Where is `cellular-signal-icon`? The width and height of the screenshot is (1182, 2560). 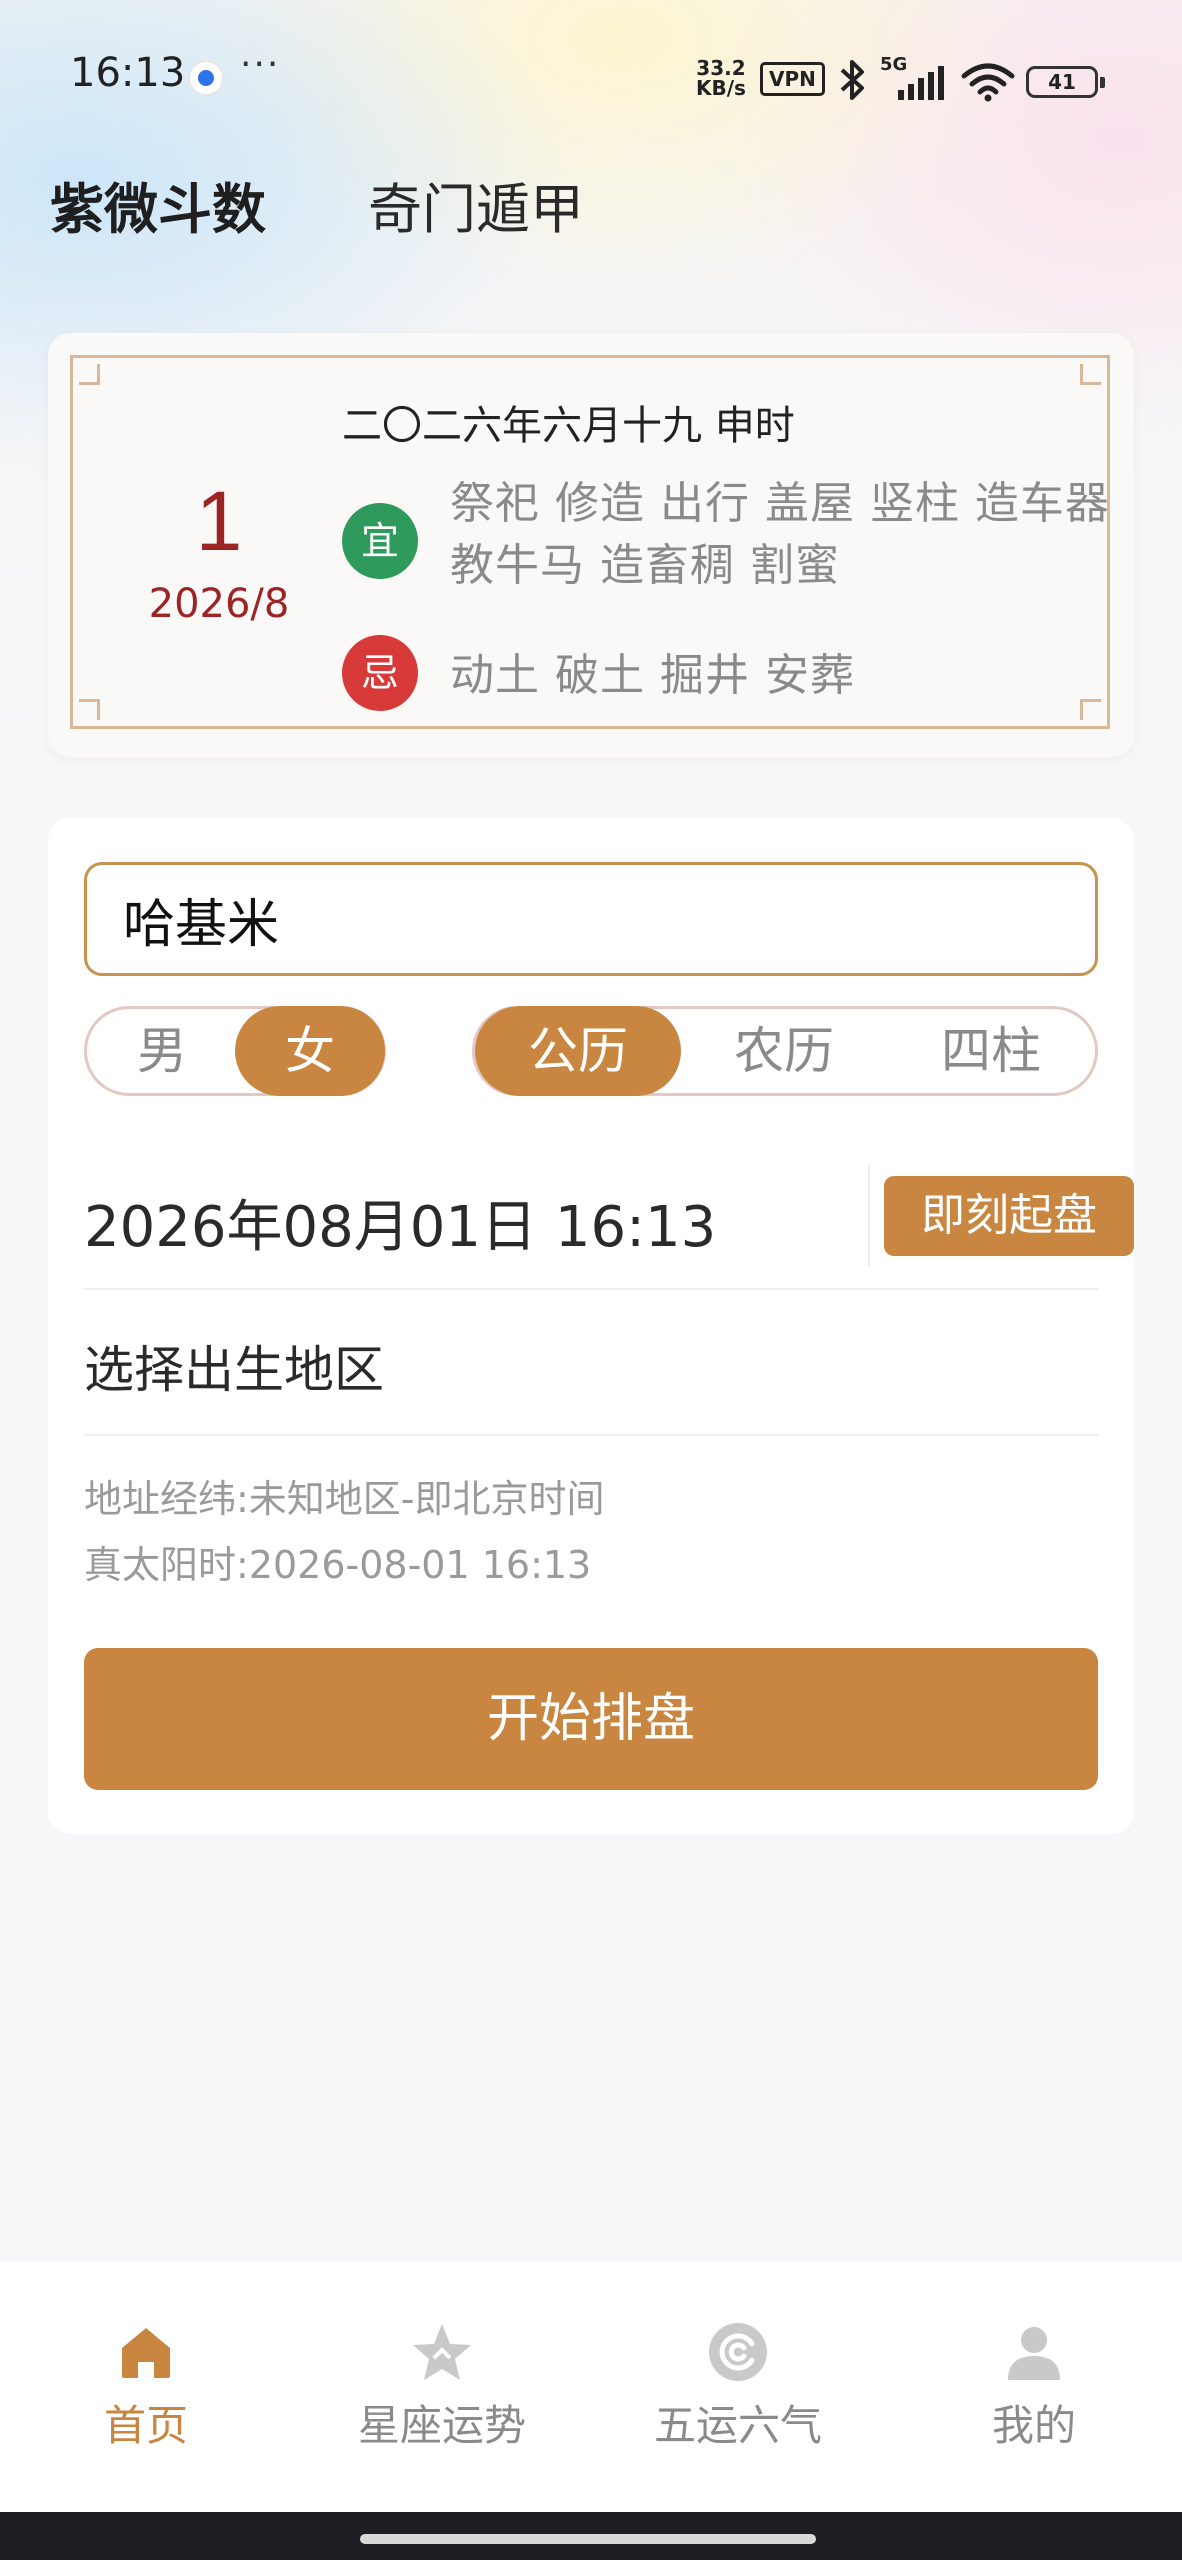
cellular-signal-icon is located at coordinates (921, 83).